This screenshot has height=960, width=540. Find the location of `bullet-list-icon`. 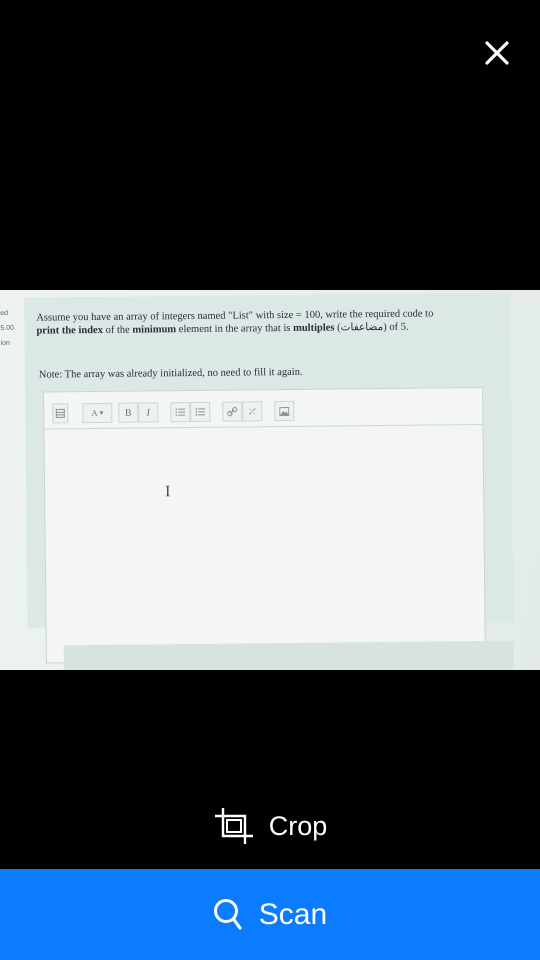

bullet-list-icon is located at coordinates (180, 412).